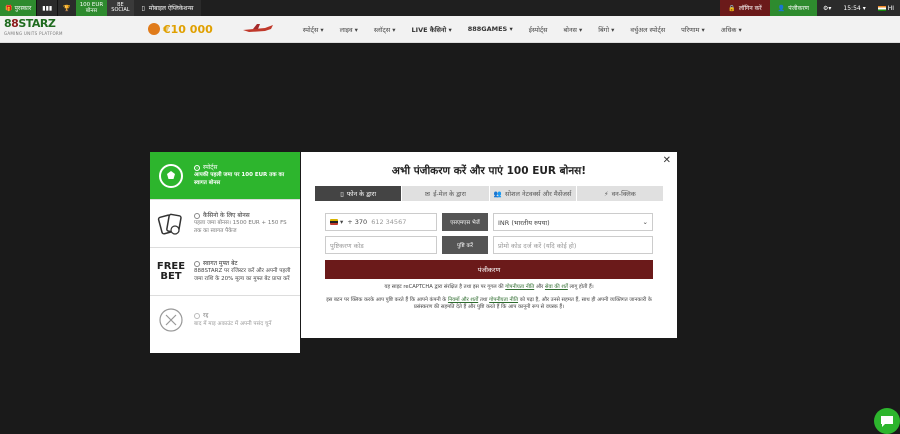  I want to click on phone-icon: ▯, so click(342, 193).